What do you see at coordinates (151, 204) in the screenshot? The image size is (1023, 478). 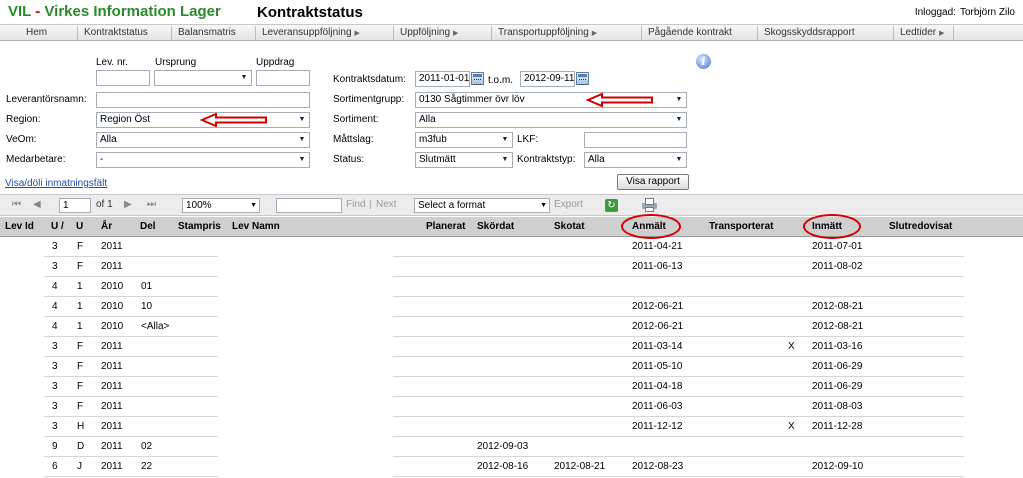 I see `last-page-icon: ⏭` at bounding box center [151, 204].